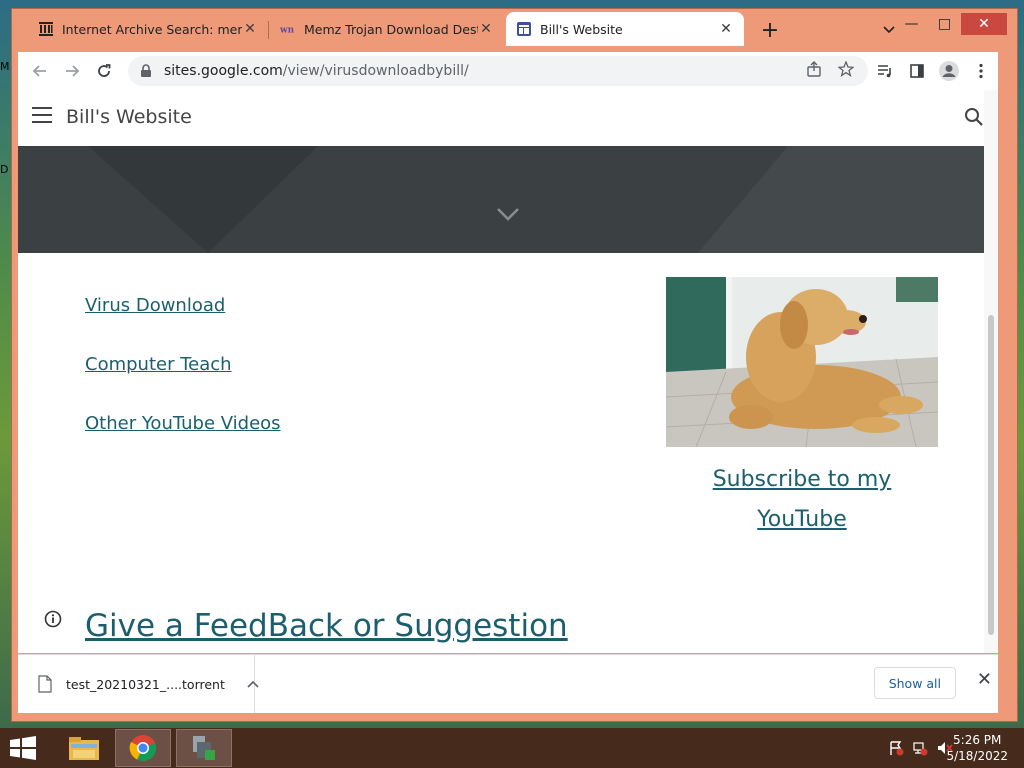 This screenshot has width=1024, height=768. I want to click on page-scrollbar, so click(991, 371).